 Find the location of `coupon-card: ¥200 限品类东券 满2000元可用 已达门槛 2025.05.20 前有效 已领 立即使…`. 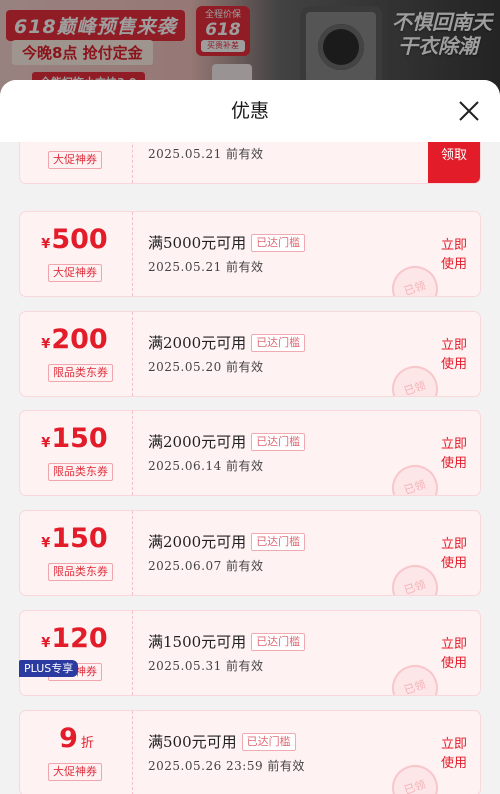

coupon-card: ¥200 限品类东券 满2000元可用 已达门槛 2025.05.20 前有效 已领 立即使… is located at coordinates (250, 354).